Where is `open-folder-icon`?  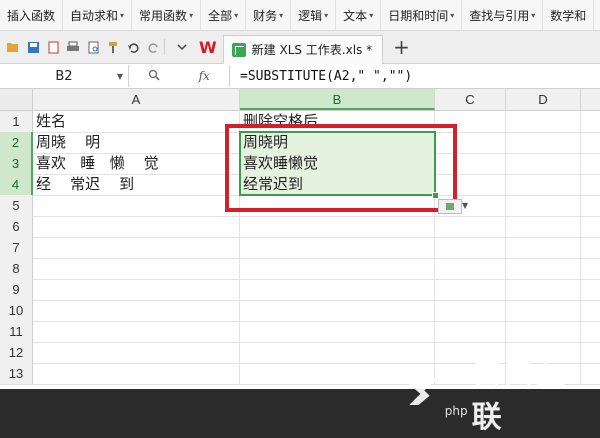
open-folder-icon is located at coordinates (13, 47).